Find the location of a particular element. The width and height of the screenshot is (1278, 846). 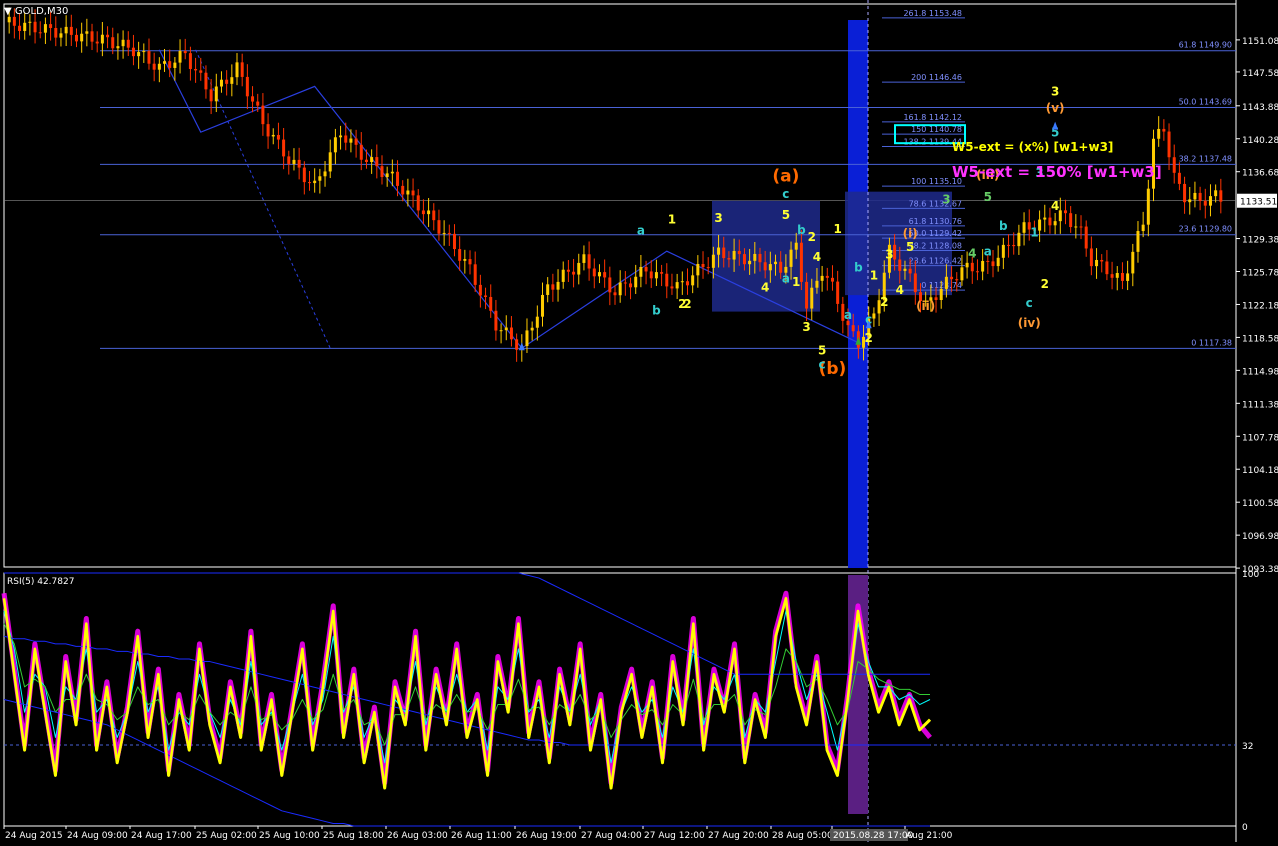

chart-title-box: ▼ GOLD,M30 is located at coordinates (36, 11).